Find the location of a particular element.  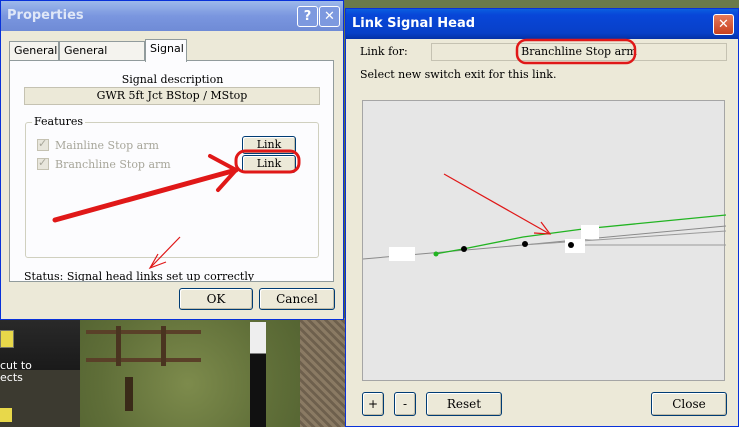

tab-signal: Signal is located at coordinates (166, 50).